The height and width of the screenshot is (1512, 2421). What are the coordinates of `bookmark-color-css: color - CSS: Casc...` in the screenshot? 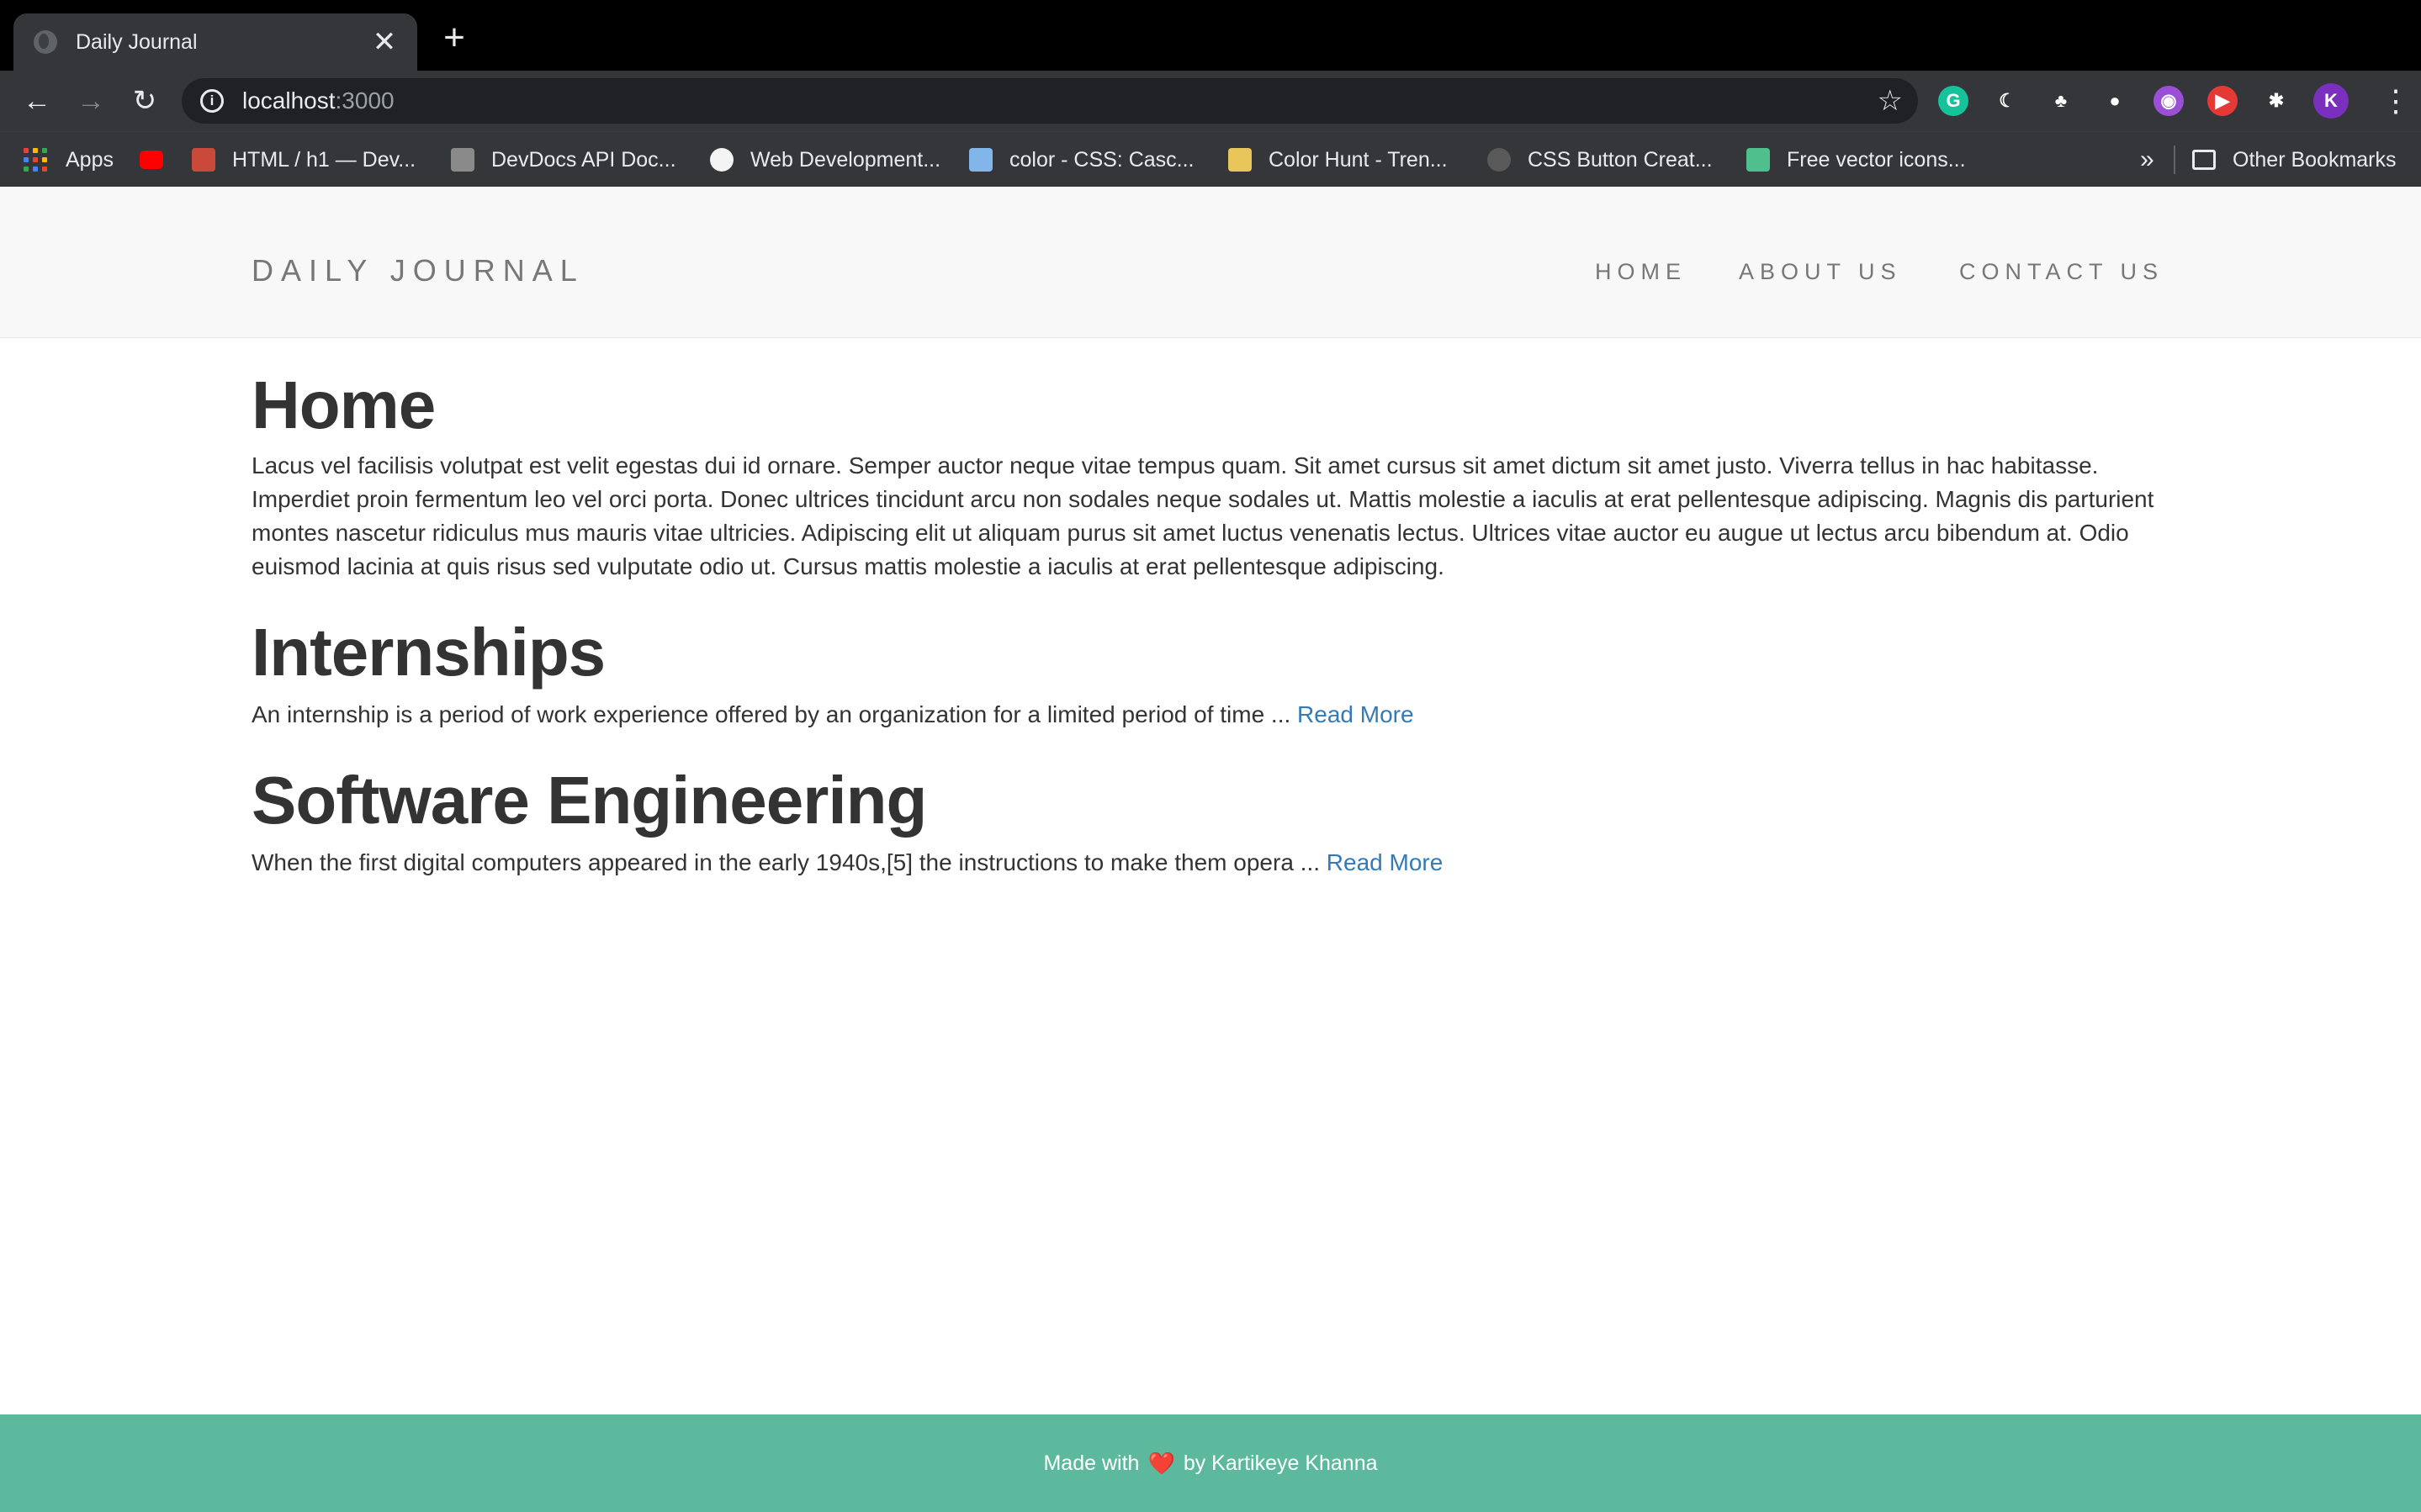 It's located at (1082, 160).